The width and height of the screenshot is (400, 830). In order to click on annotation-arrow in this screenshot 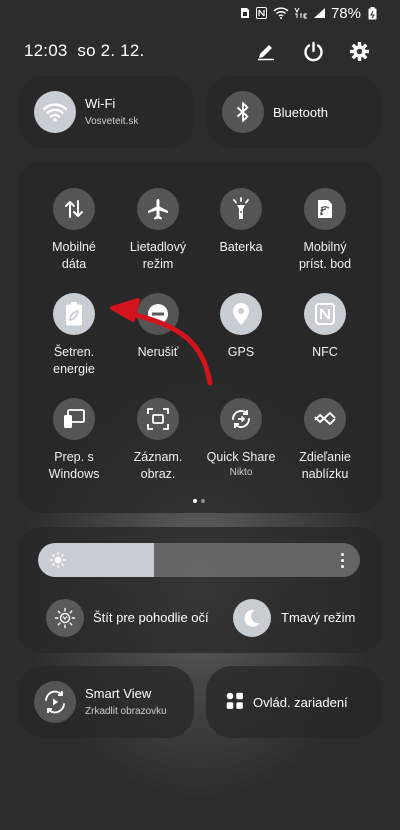, I will do `click(161, 342)`.